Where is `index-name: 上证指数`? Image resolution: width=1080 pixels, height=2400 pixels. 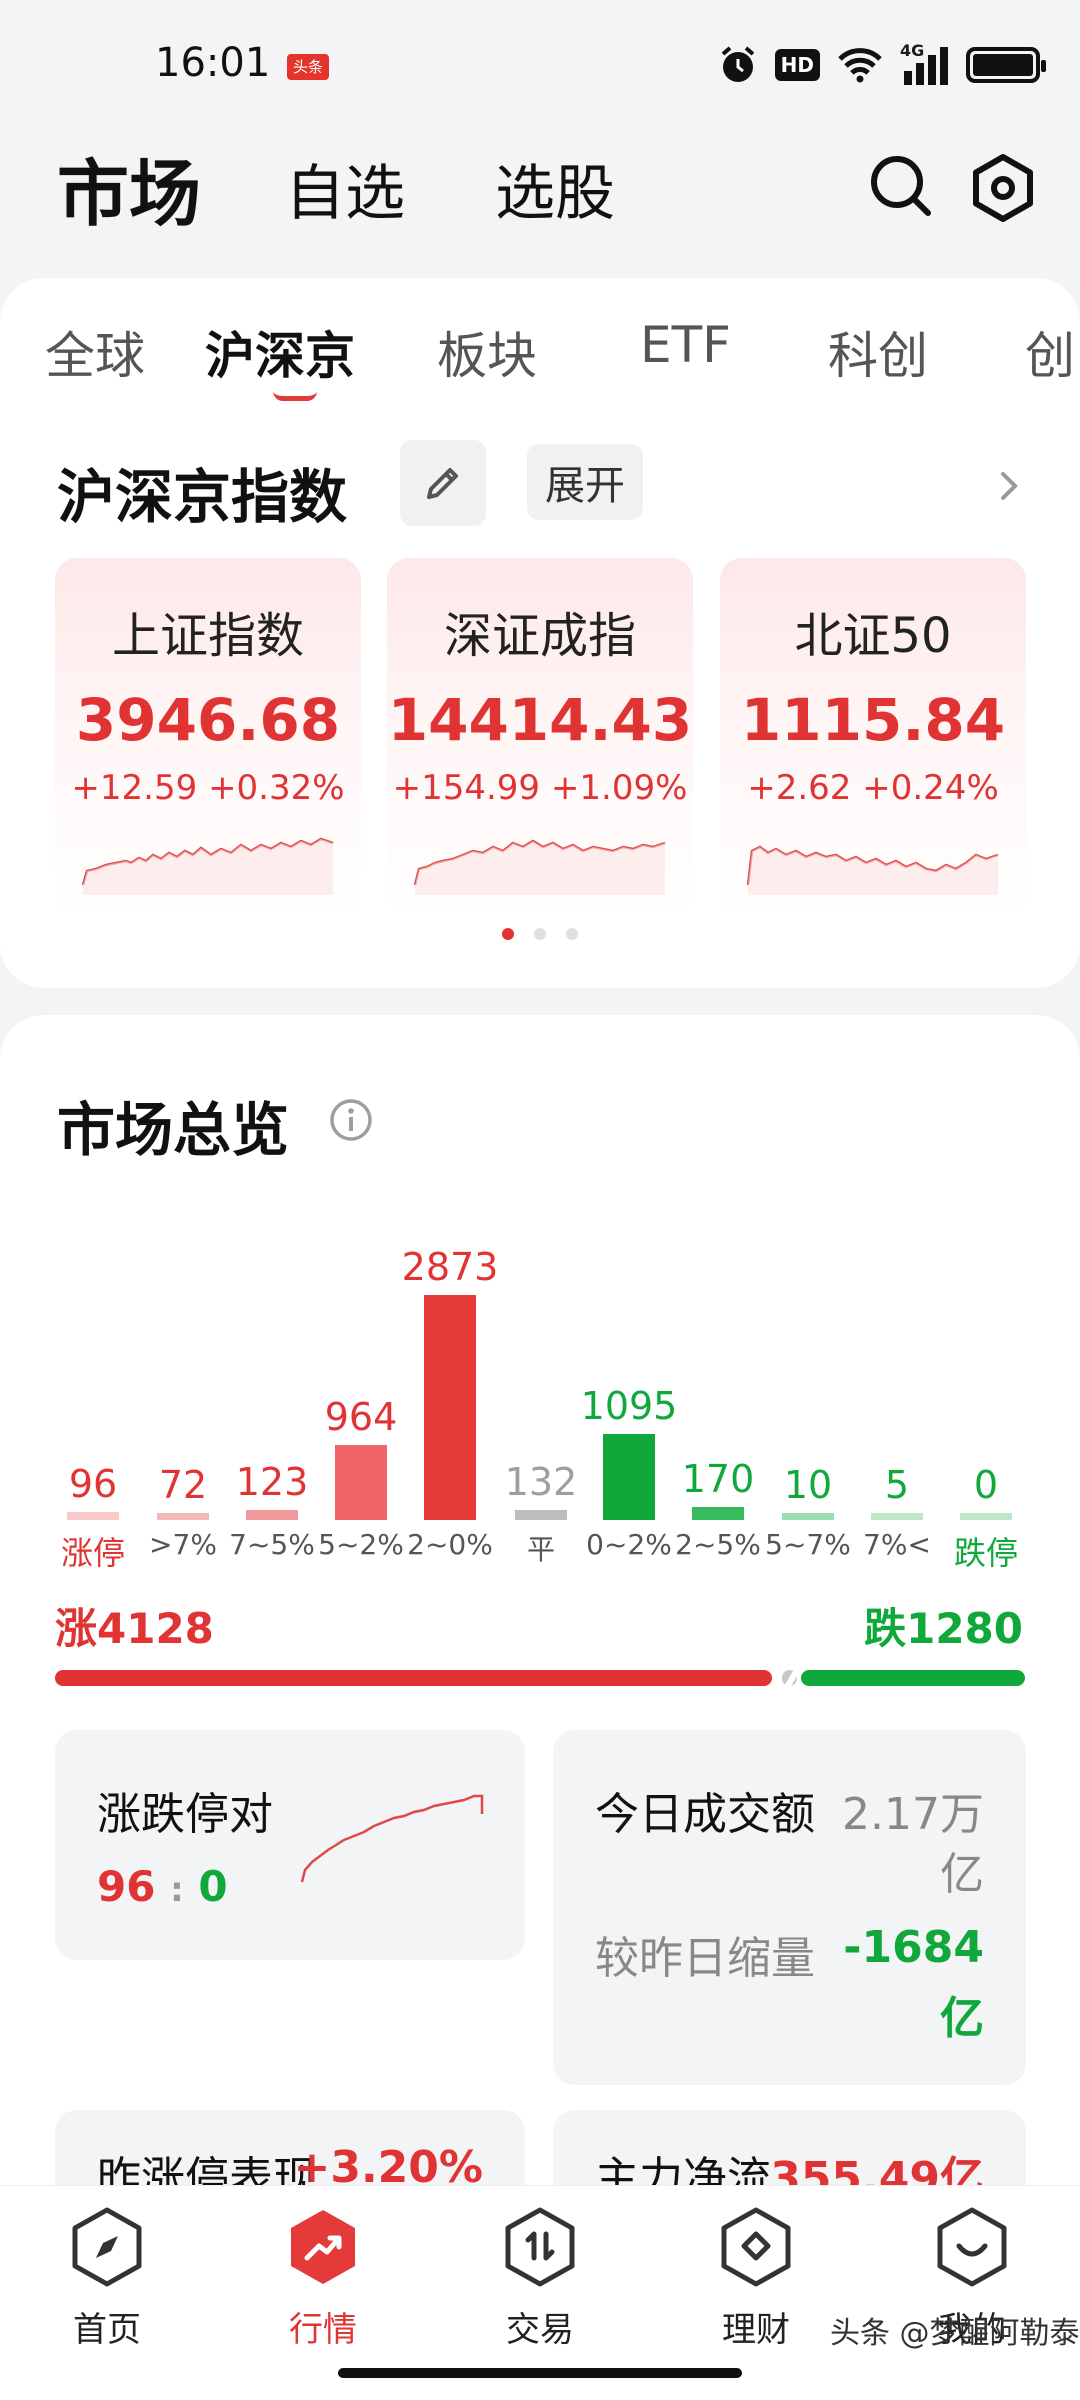
index-name: 上证指数 is located at coordinates (207, 636).